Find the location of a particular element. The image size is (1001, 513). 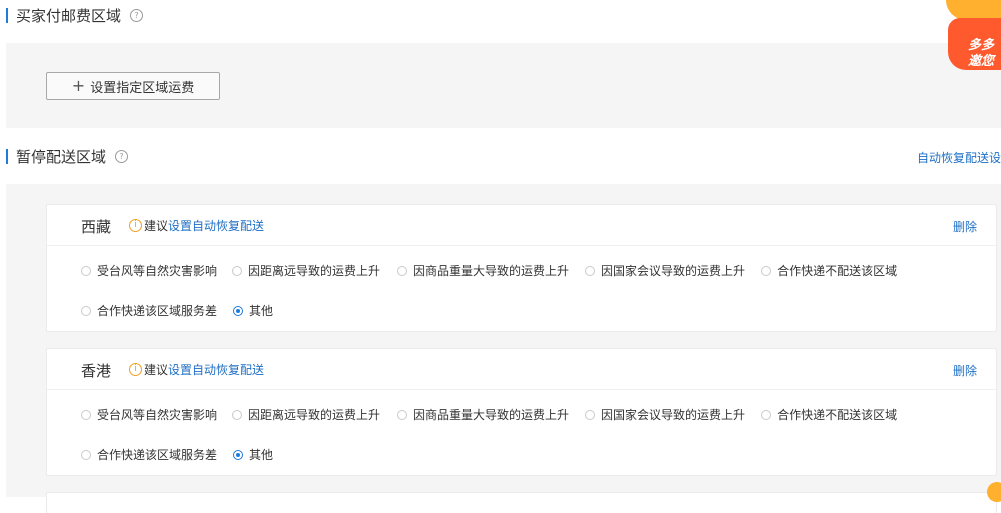

promo-badge: 多多 邀您 is located at coordinates (972, 35).